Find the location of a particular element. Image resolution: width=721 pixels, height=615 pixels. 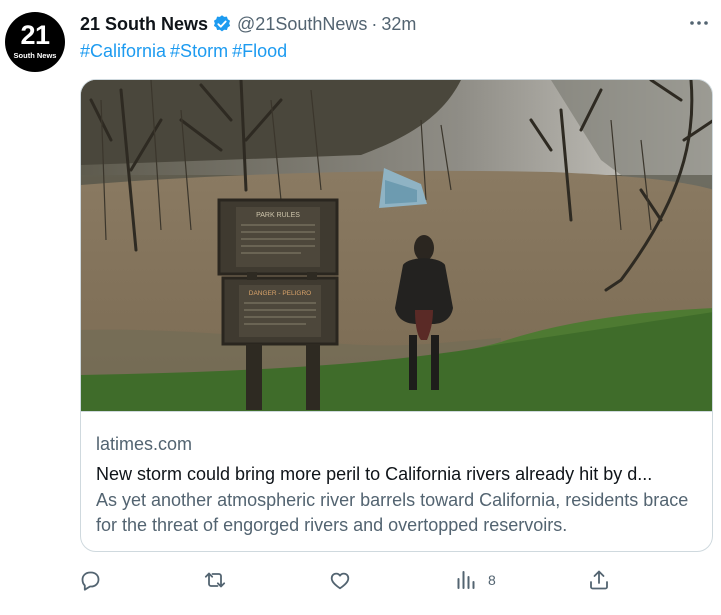

views-button: 8 is located at coordinates (475, 580).